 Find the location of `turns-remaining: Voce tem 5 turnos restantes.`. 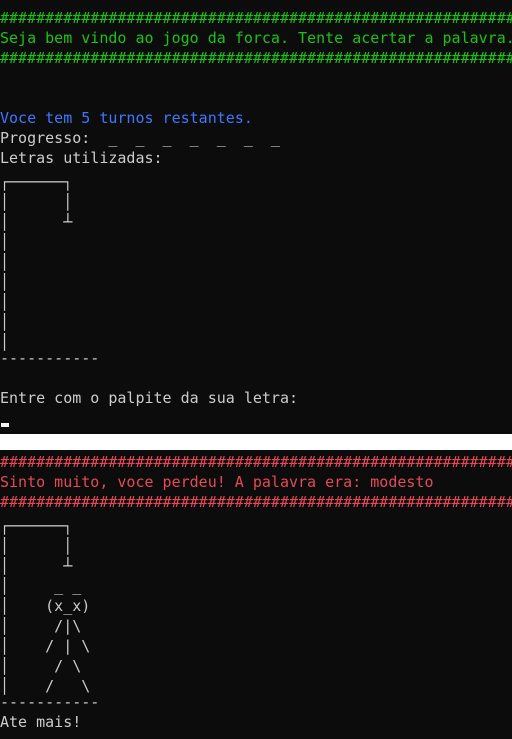

turns-remaining: Voce tem 5 turnos restantes. is located at coordinates (126, 118).